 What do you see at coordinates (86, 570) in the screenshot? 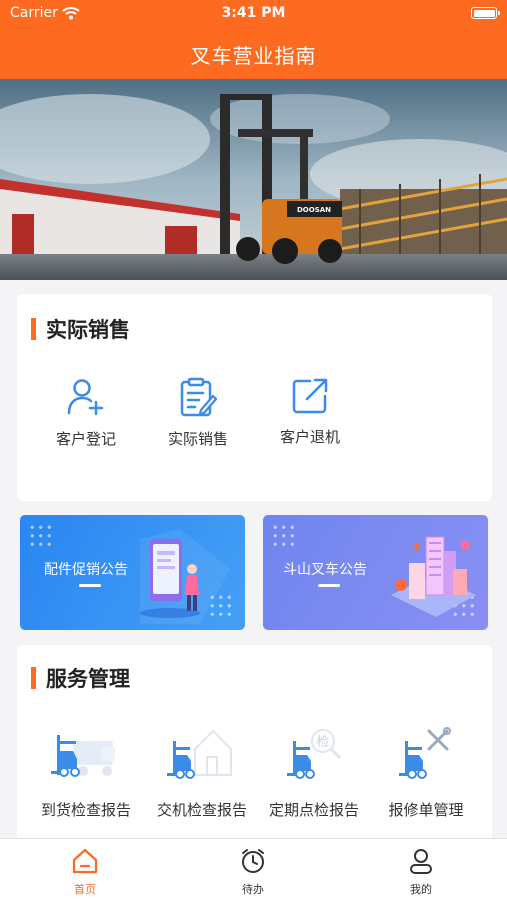
I see `promo-title: 配件促销公告` at bounding box center [86, 570].